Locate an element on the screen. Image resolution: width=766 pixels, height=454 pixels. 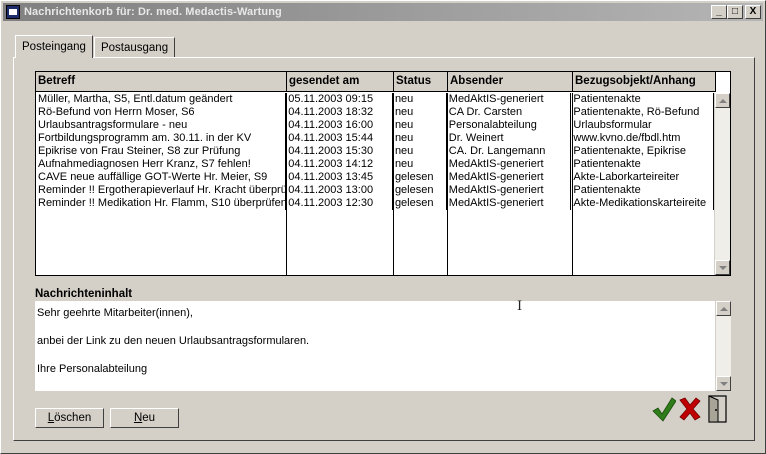
tab-bar: Posteingang Postausgang is located at coordinates (95, 46).